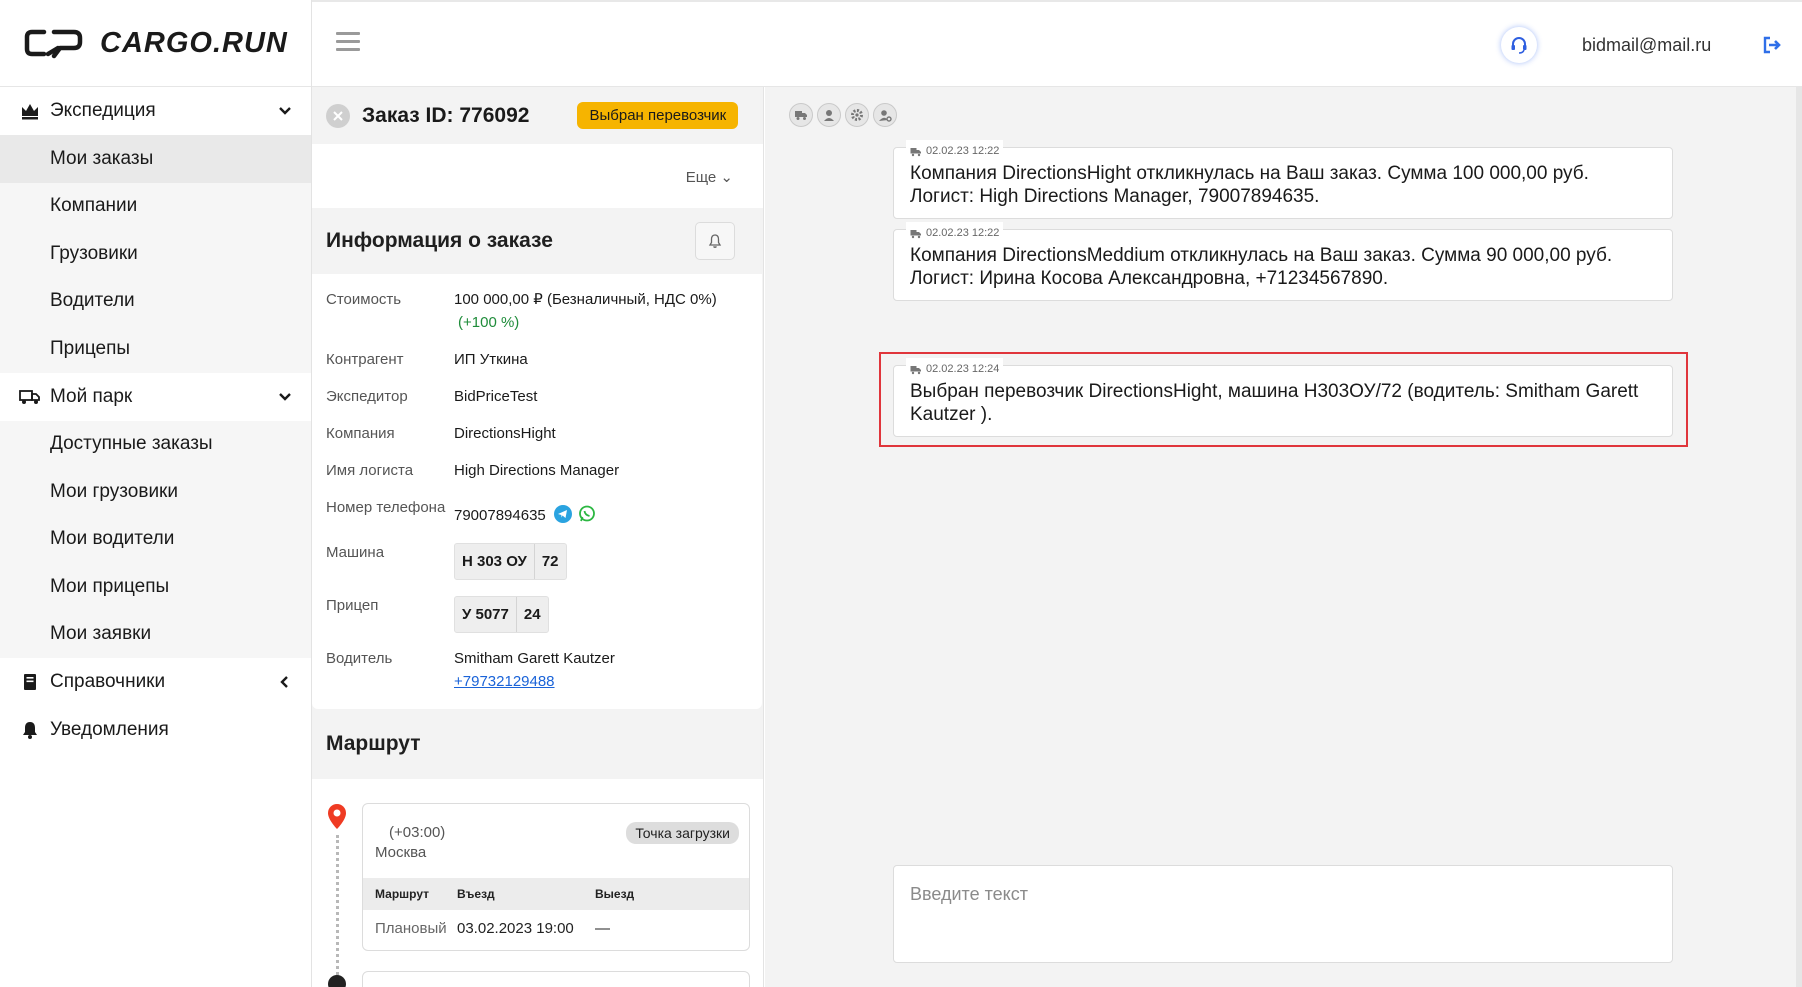 The image size is (1802, 987). What do you see at coordinates (829, 115) in the screenshot?
I see `user-filter-icon` at bounding box center [829, 115].